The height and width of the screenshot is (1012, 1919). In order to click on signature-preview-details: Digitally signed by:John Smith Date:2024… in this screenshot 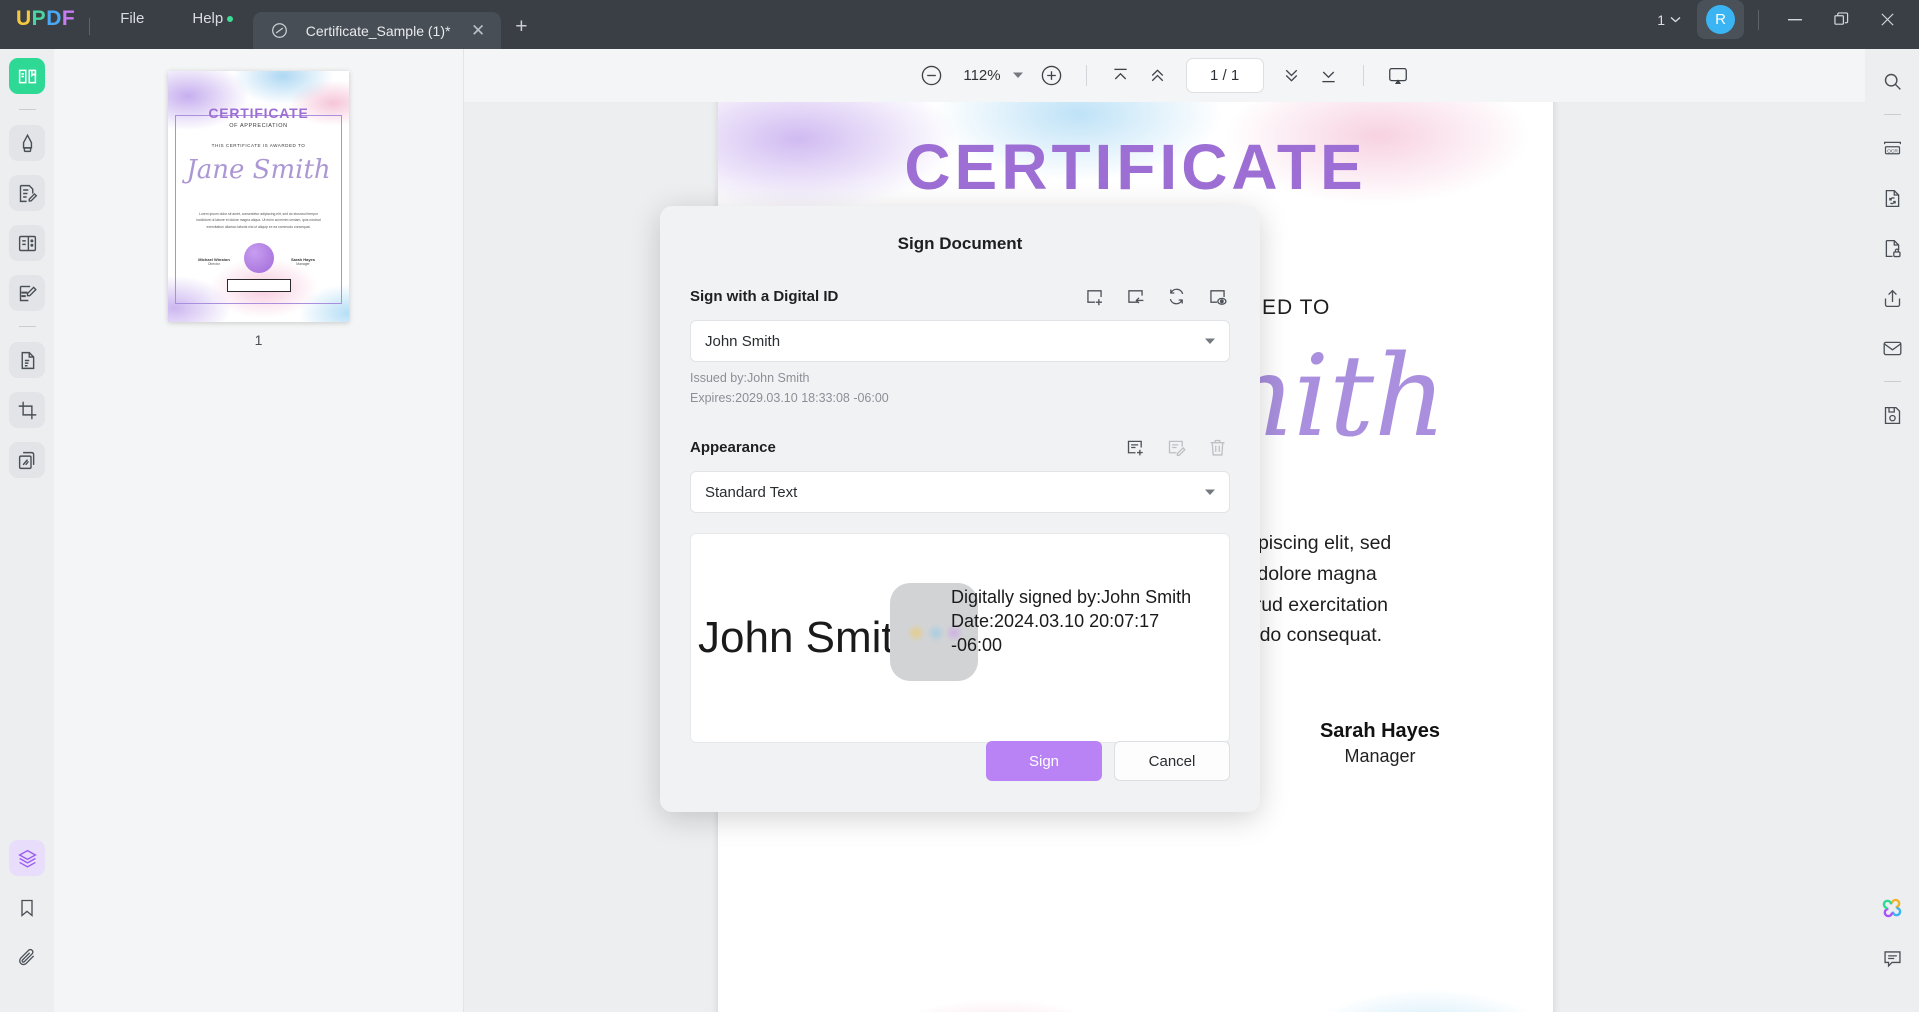, I will do `click(1083, 621)`.